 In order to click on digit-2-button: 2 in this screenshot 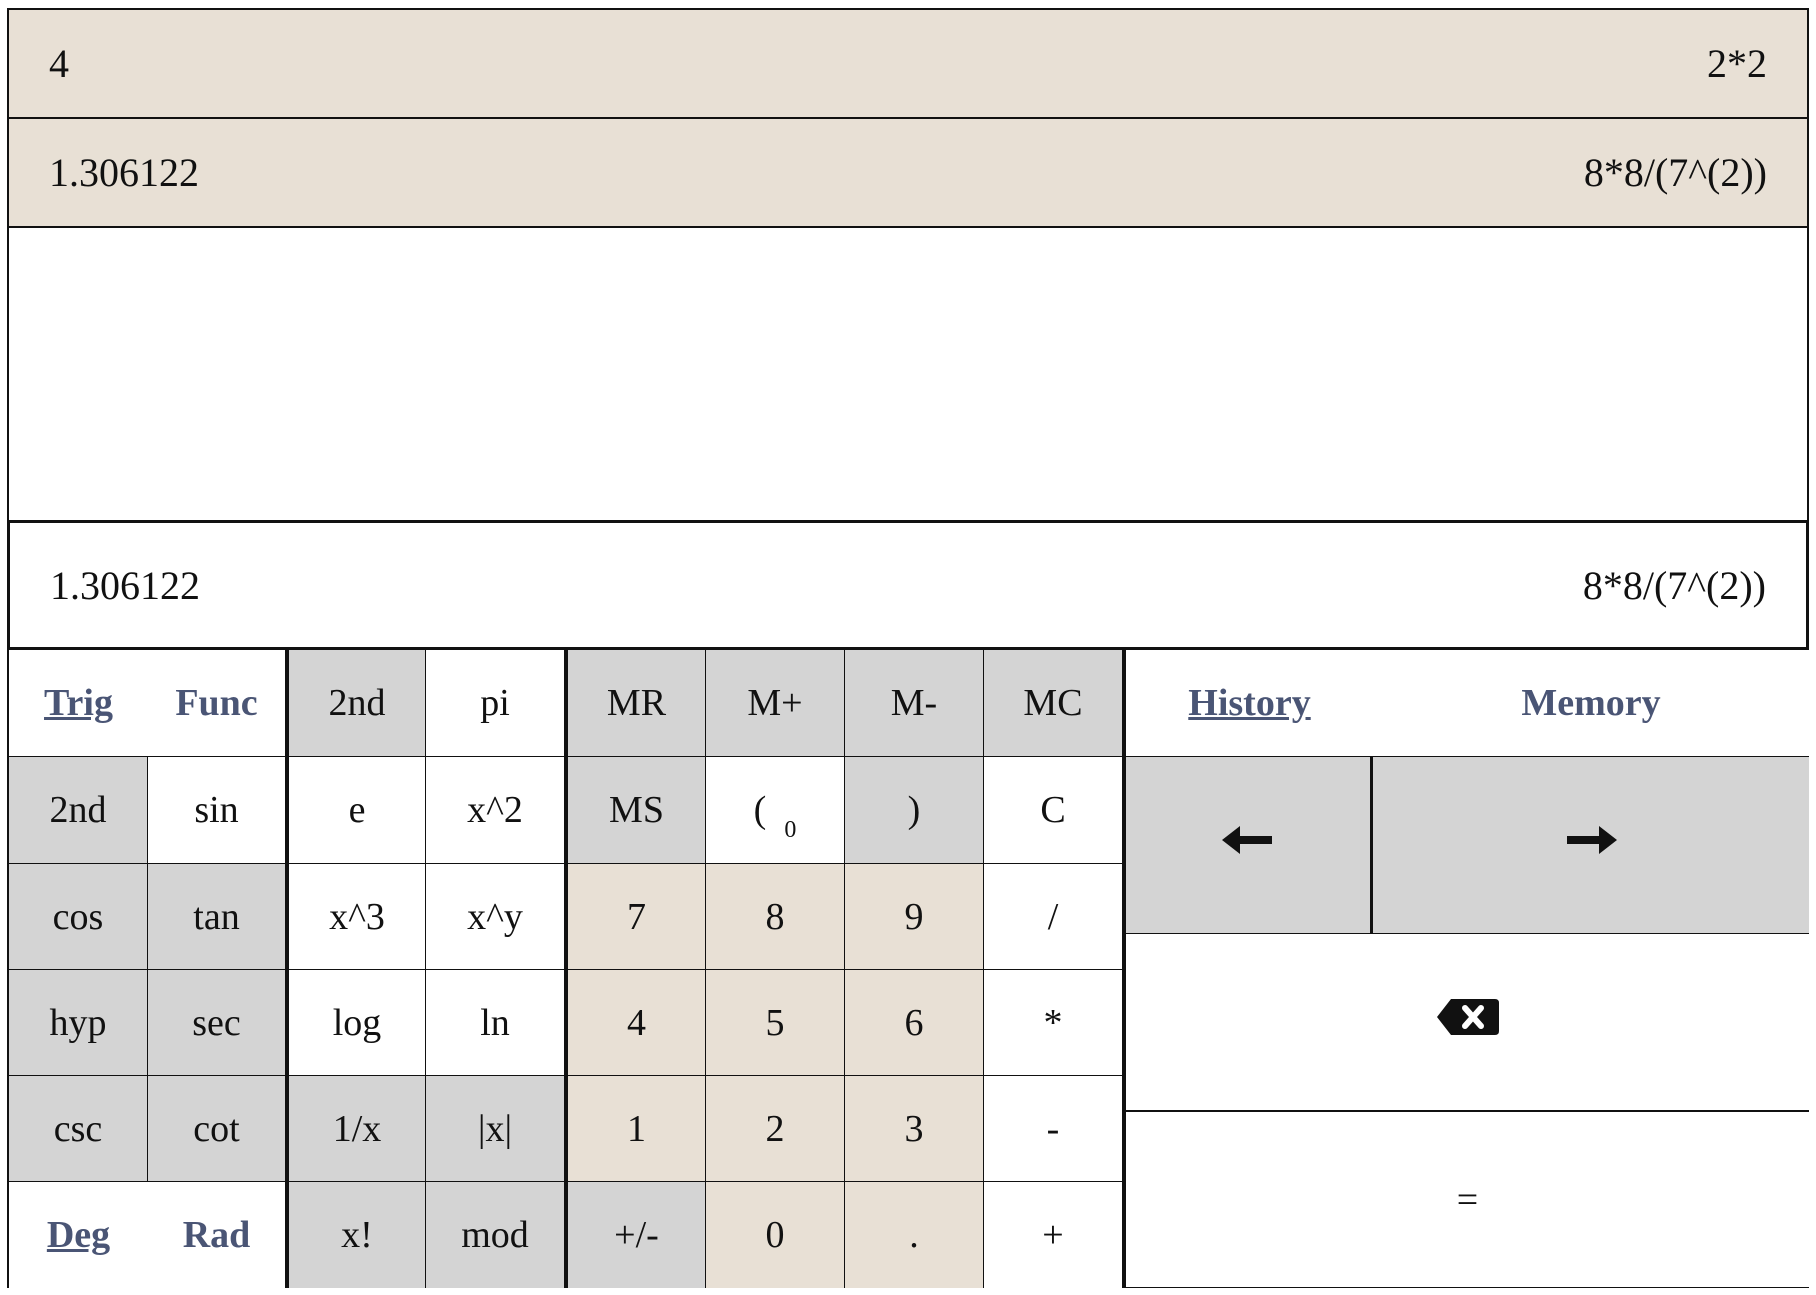, I will do `click(775, 1129)`.